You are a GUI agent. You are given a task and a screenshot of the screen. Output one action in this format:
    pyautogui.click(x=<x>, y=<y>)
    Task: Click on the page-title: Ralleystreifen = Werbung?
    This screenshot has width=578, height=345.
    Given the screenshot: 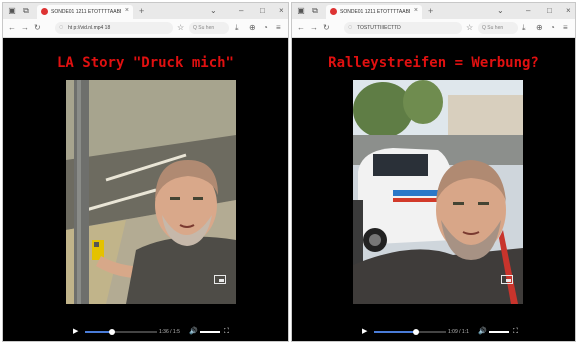 What is the action you would take?
    pyautogui.click(x=433, y=63)
    